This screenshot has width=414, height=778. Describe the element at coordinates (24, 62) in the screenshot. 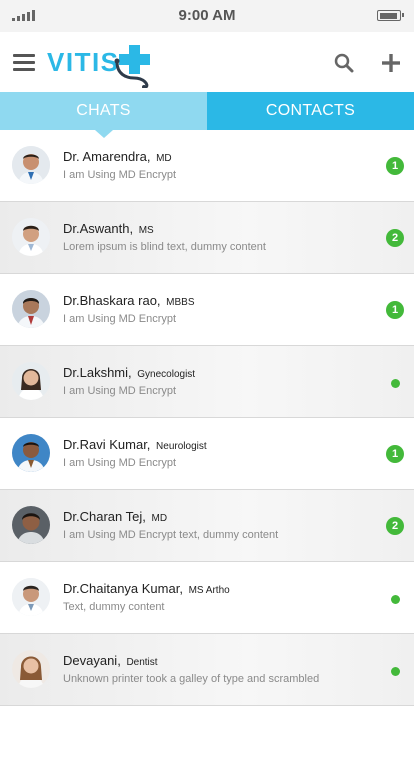

I see `hamburger-menu-icon` at that location.